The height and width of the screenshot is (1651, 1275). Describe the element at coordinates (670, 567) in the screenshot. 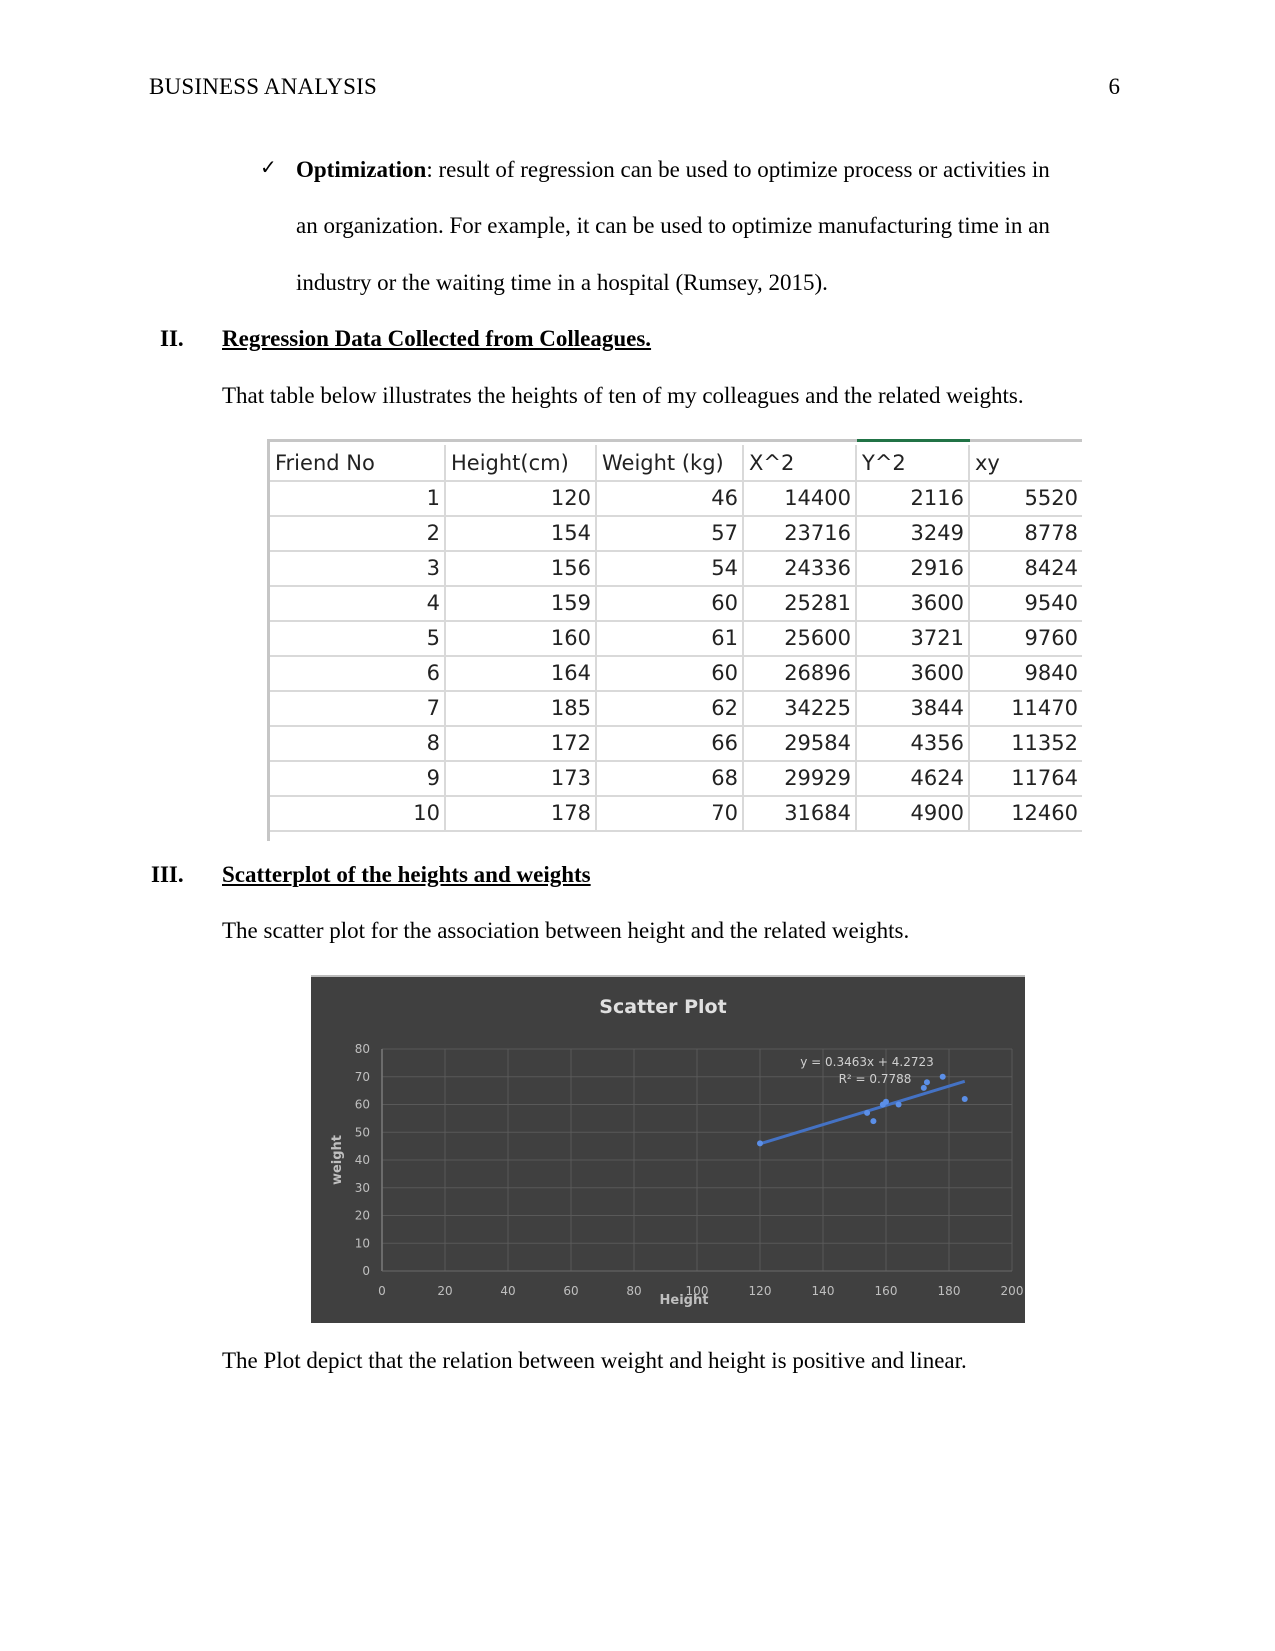

I see `table-cell: 54` at that location.